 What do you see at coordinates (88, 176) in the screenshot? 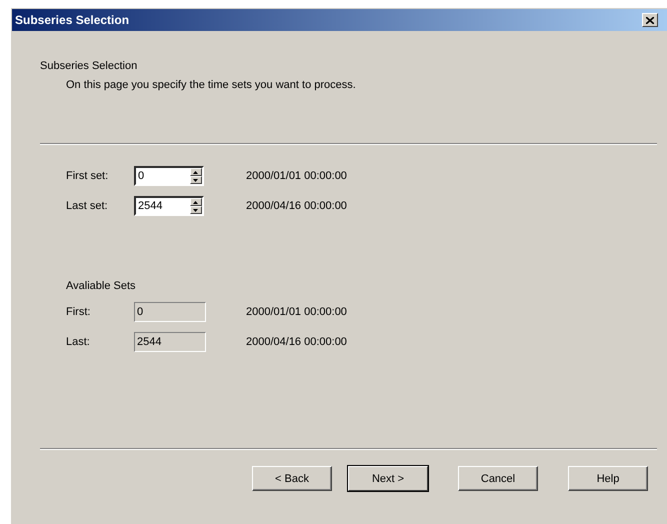
I see `set-label: First set:` at bounding box center [88, 176].